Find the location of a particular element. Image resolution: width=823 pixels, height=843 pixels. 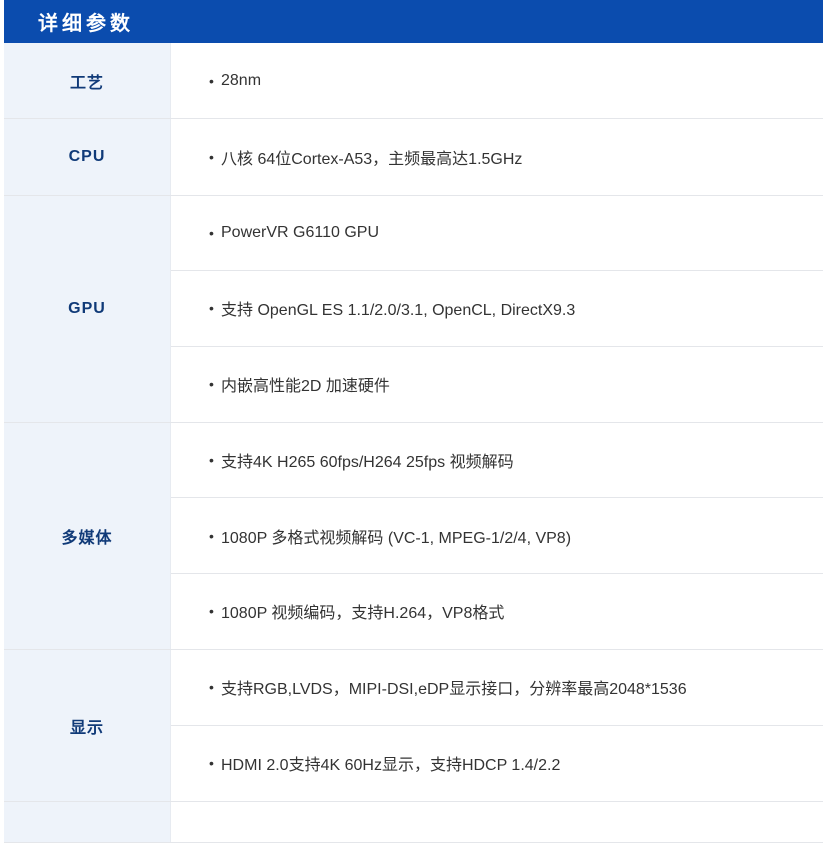

spec-label: 显示 is located at coordinates (86, 728).